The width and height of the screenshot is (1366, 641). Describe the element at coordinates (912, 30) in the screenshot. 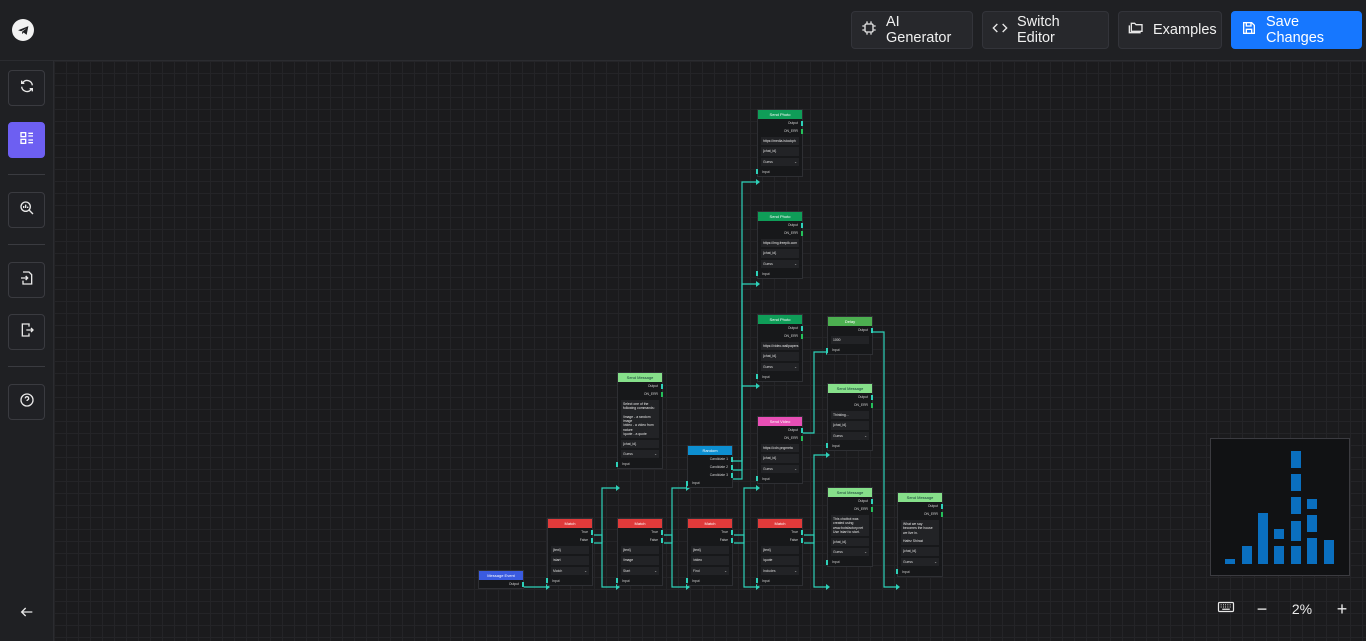

I see `ai-generator-button: AI Generator` at that location.